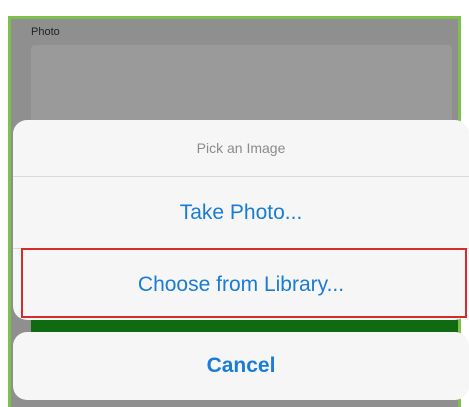 This screenshot has height=407, width=469. I want to click on photo-label: Photo, so click(45, 32).